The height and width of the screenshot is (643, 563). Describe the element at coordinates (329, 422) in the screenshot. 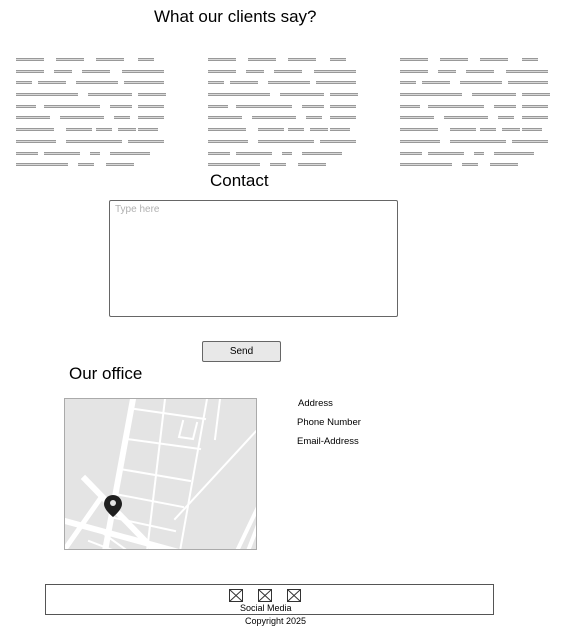

I see `office-phone: Phone Number` at that location.